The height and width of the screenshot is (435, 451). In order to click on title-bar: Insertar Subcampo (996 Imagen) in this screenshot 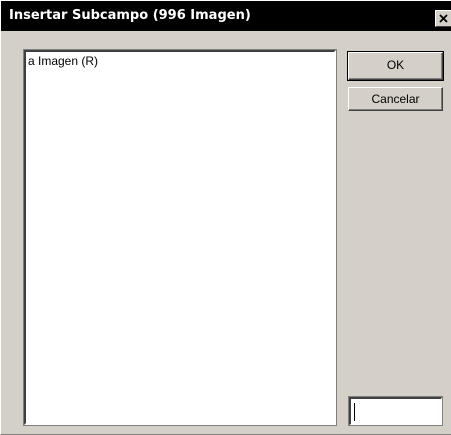, I will do `click(226, 16)`.